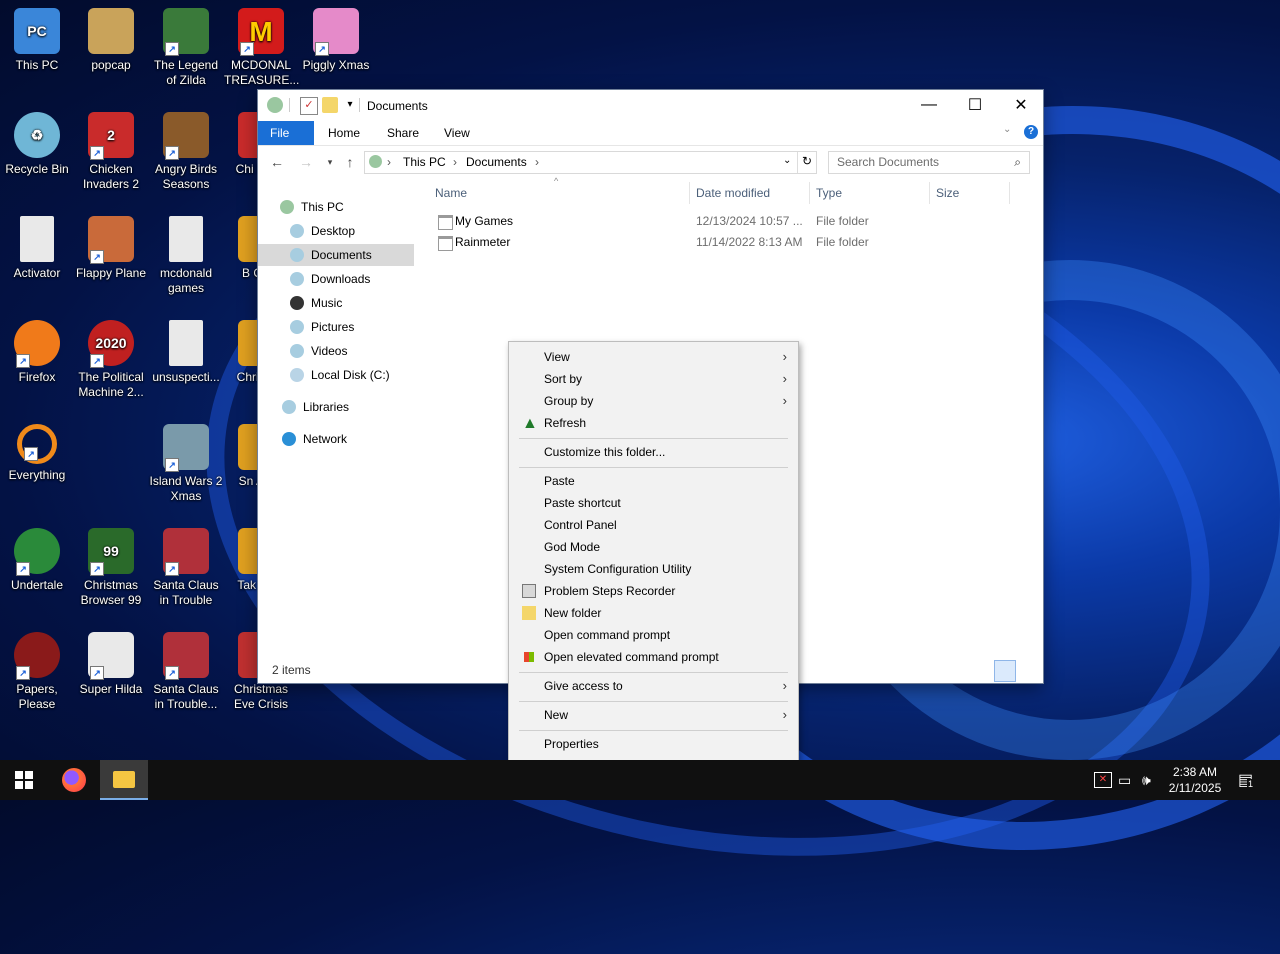 This screenshot has height=954, width=1280. What do you see at coordinates (654, 242) in the screenshot?
I see `file-row: Rainmeter 11/14/2022 8:13 AM File folder` at bounding box center [654, 242].